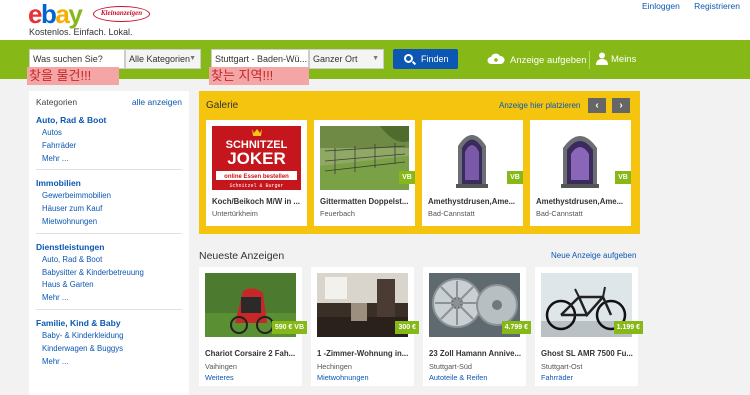 This screenshot has height=395, width=750. Describe the element at coordinates (337, 213) in the screenshot. I see `ad-location: Feuerbach` at that location.